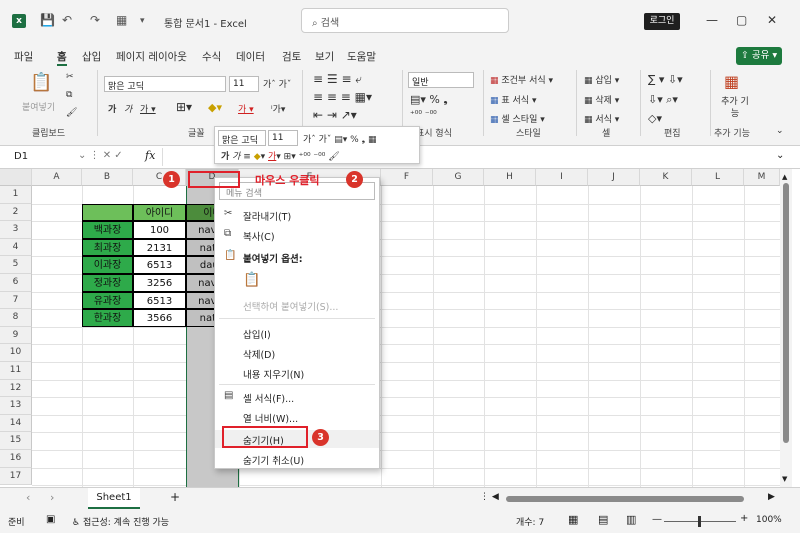  I want to click on cell-id: 100, so click(159, 230).